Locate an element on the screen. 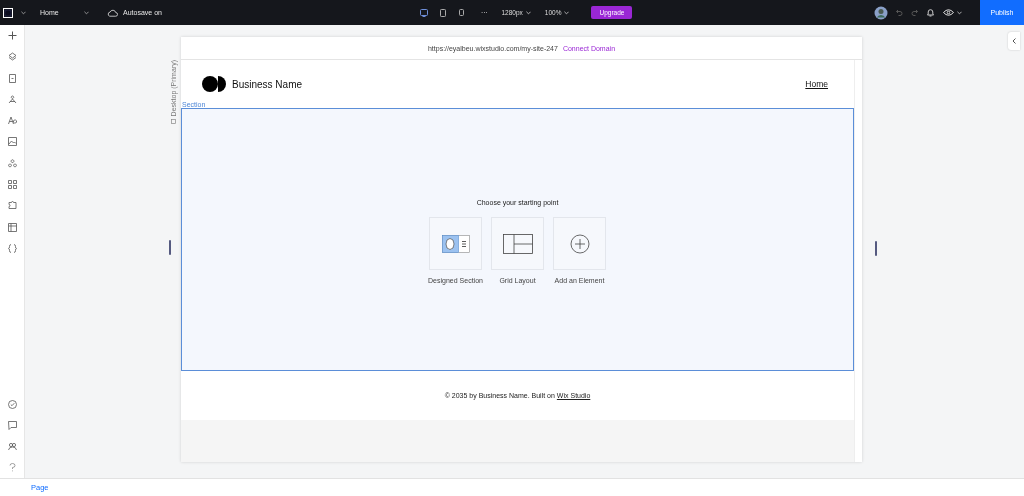  page-icon is located at coordinates (12, 78).